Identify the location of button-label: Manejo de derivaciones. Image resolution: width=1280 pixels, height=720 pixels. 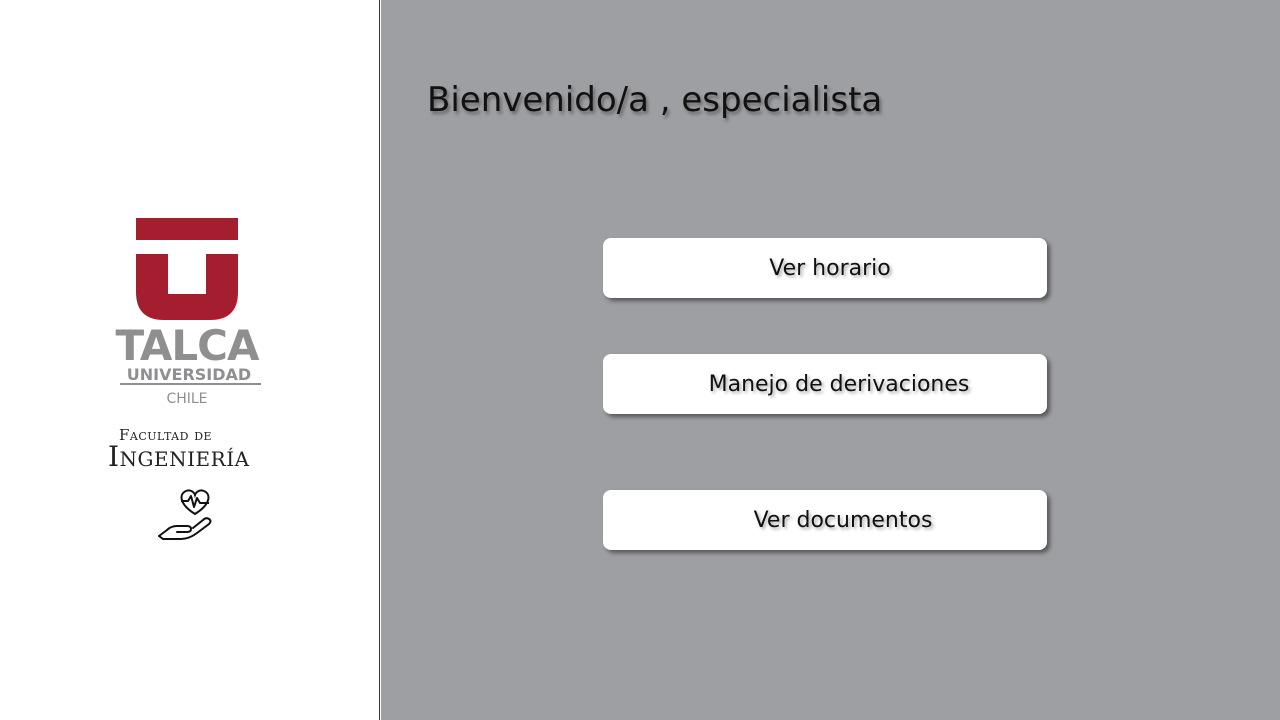
(839, 384).